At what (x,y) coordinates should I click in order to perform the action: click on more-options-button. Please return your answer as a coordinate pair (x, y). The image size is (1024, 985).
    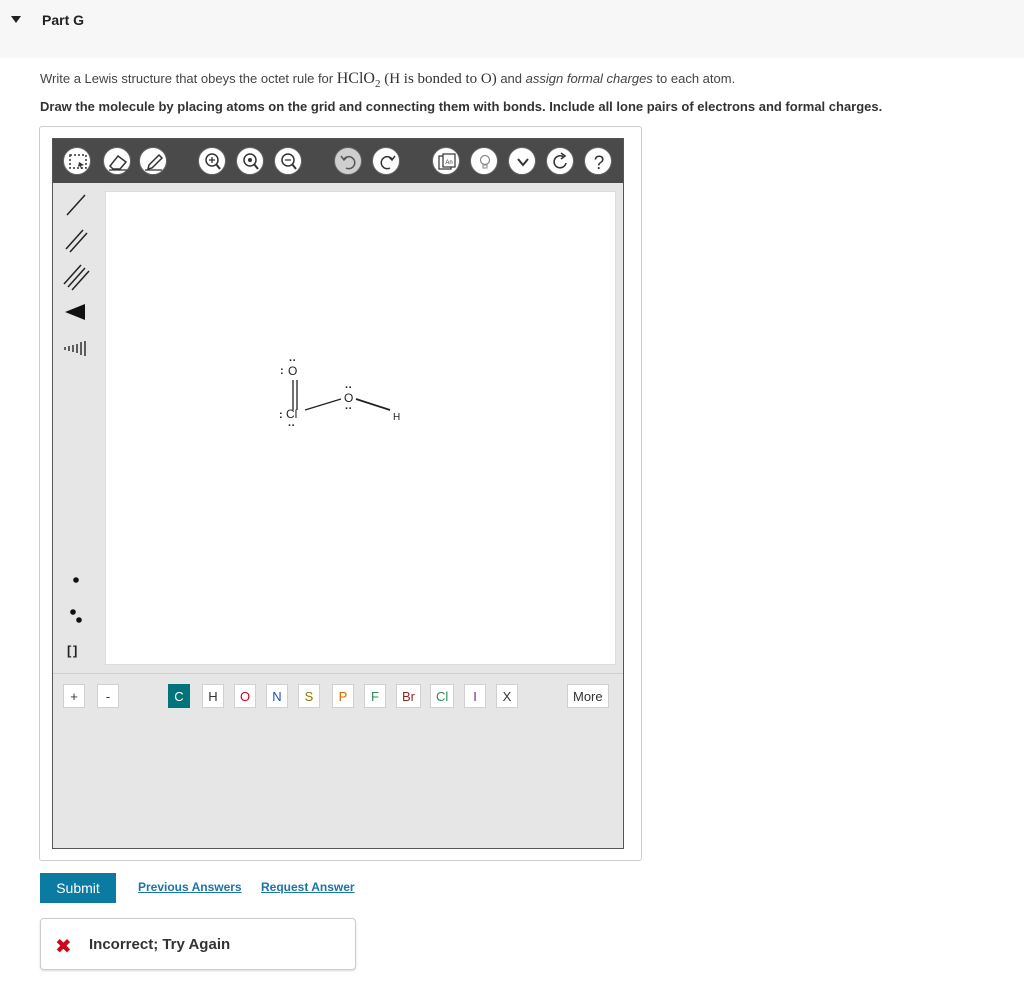
    Looking at the image, I should click on (522, 161).